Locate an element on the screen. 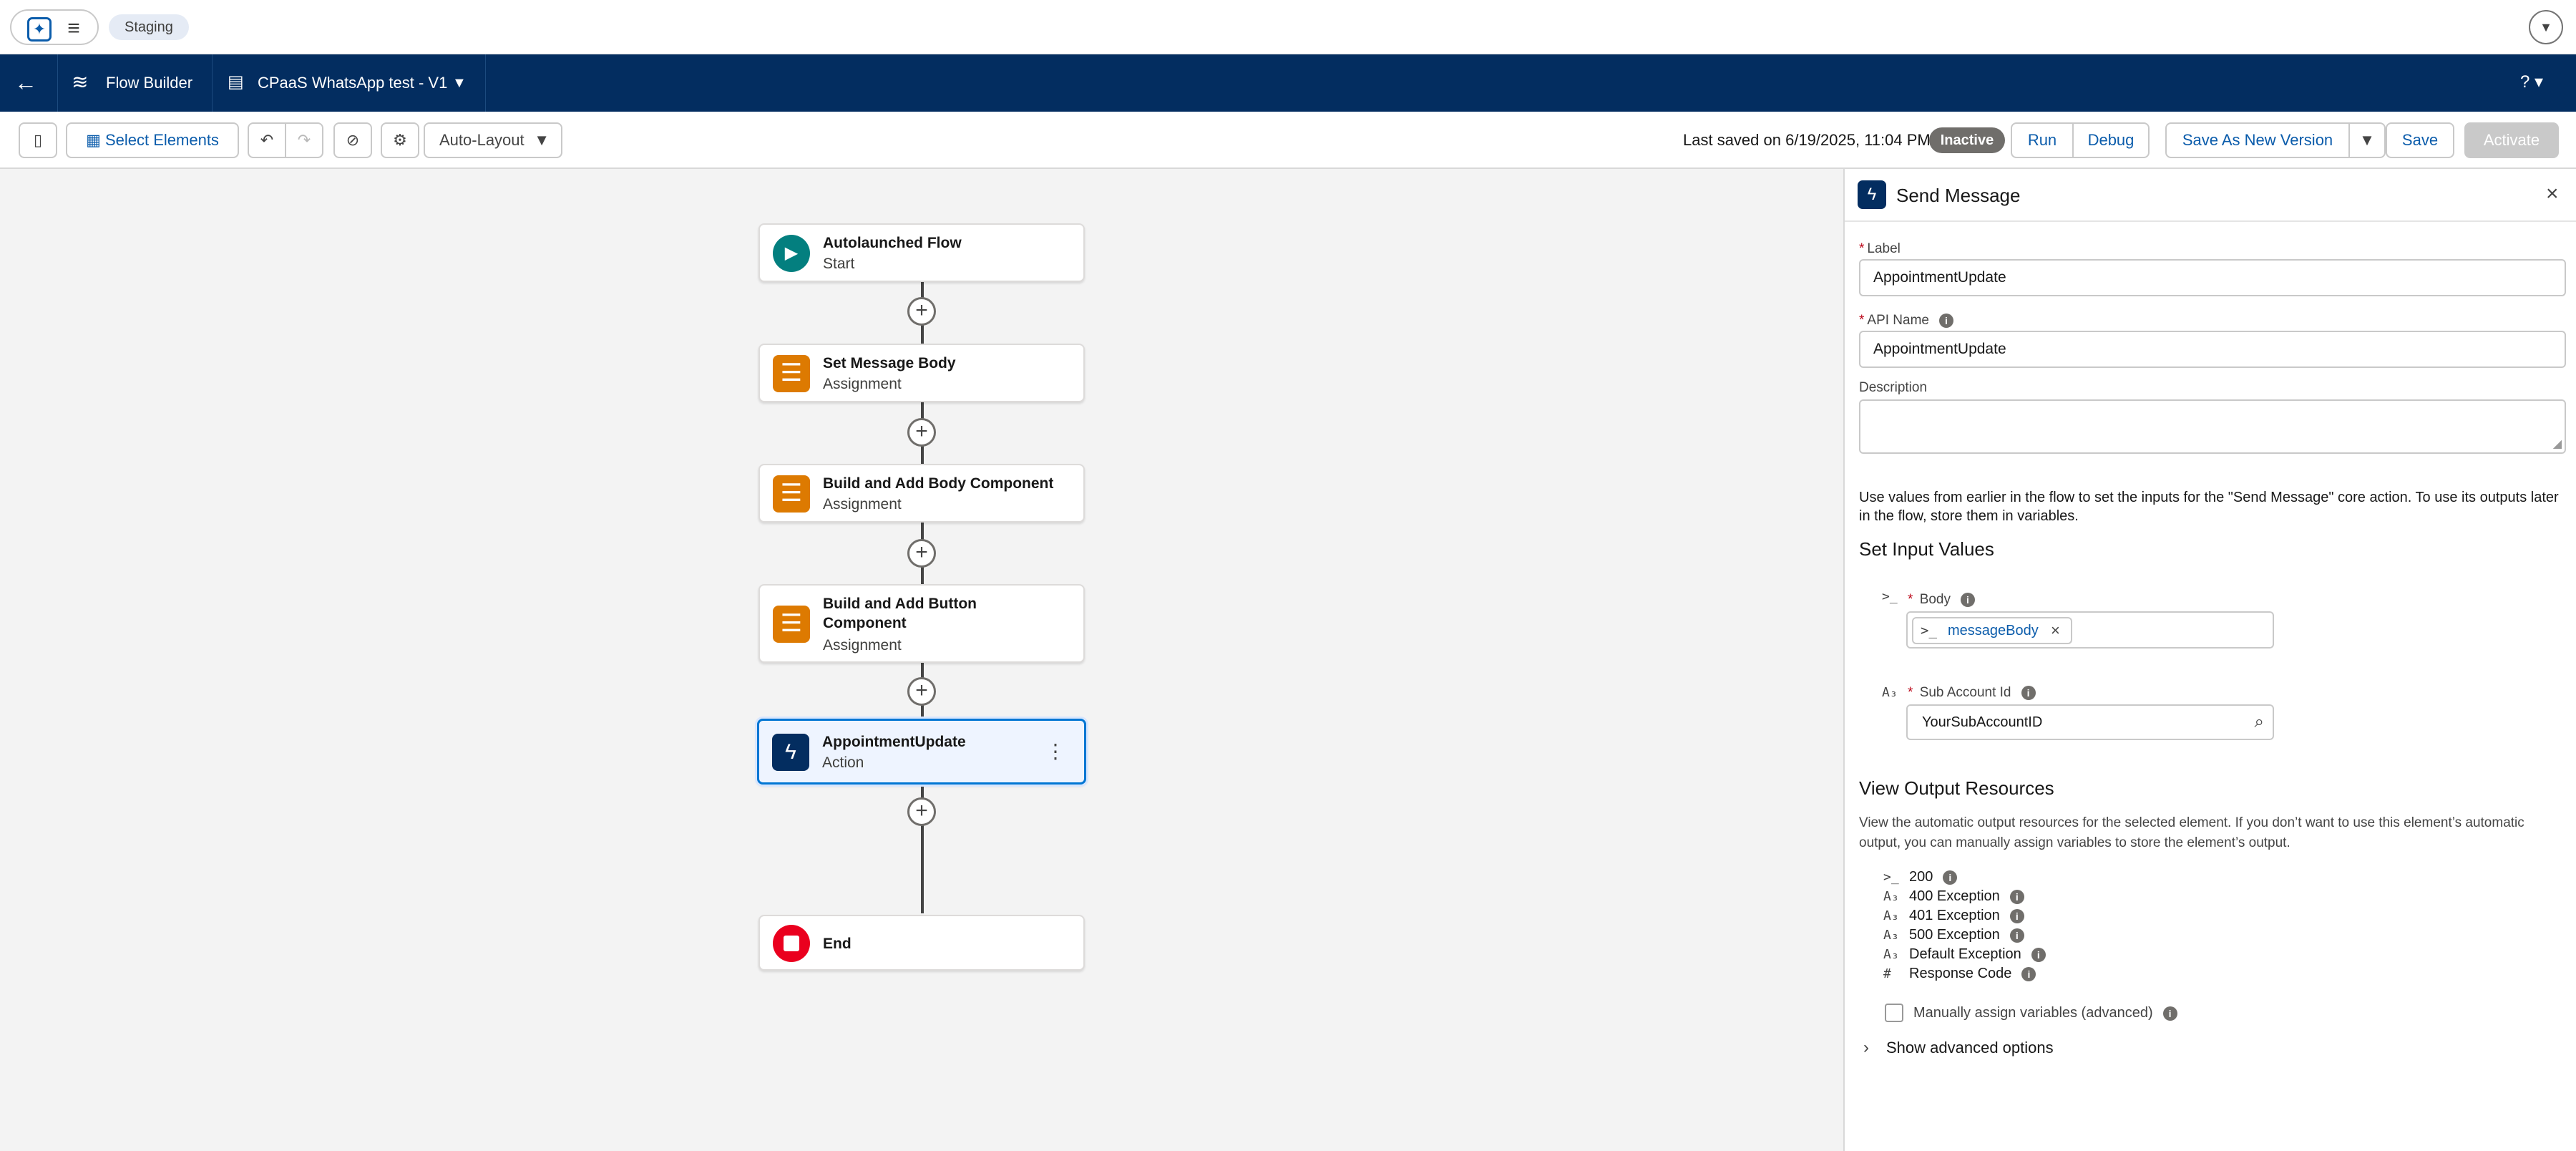 This screenshot has height=1151, width=2576. set-message-body-node: ☰ Set Message Body Assignment is located at coordinates (921, 373).